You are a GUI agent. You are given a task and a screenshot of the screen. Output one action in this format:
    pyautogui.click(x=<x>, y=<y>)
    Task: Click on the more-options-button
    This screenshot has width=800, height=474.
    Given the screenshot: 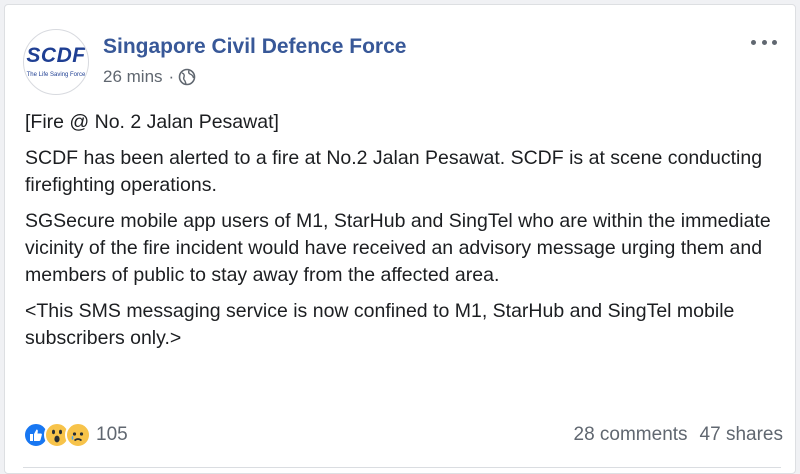 What is the action you would take?
    pyautogui.click(x=764, y=42)
    